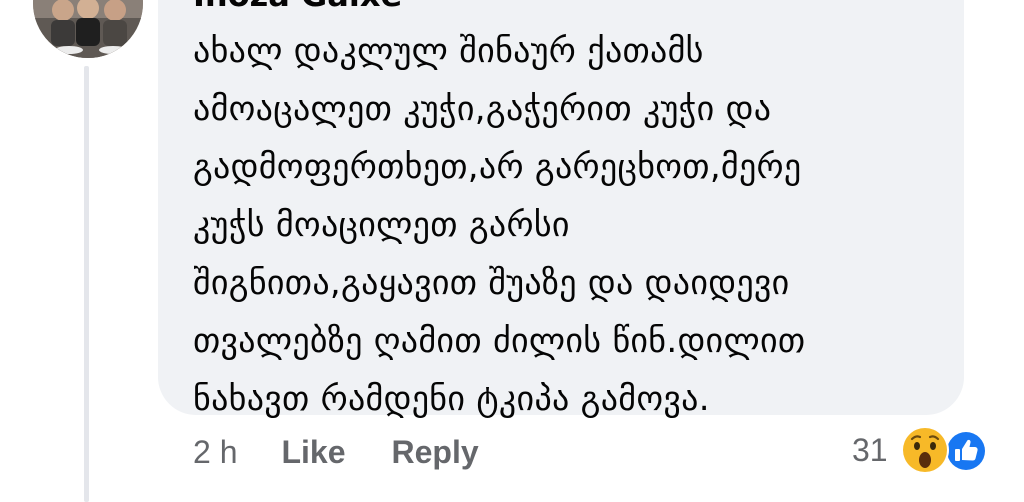  I want to click on comment-text-line: შიგნითა,გაყავით შუაზე და დაიდევი, so click(491, 283).